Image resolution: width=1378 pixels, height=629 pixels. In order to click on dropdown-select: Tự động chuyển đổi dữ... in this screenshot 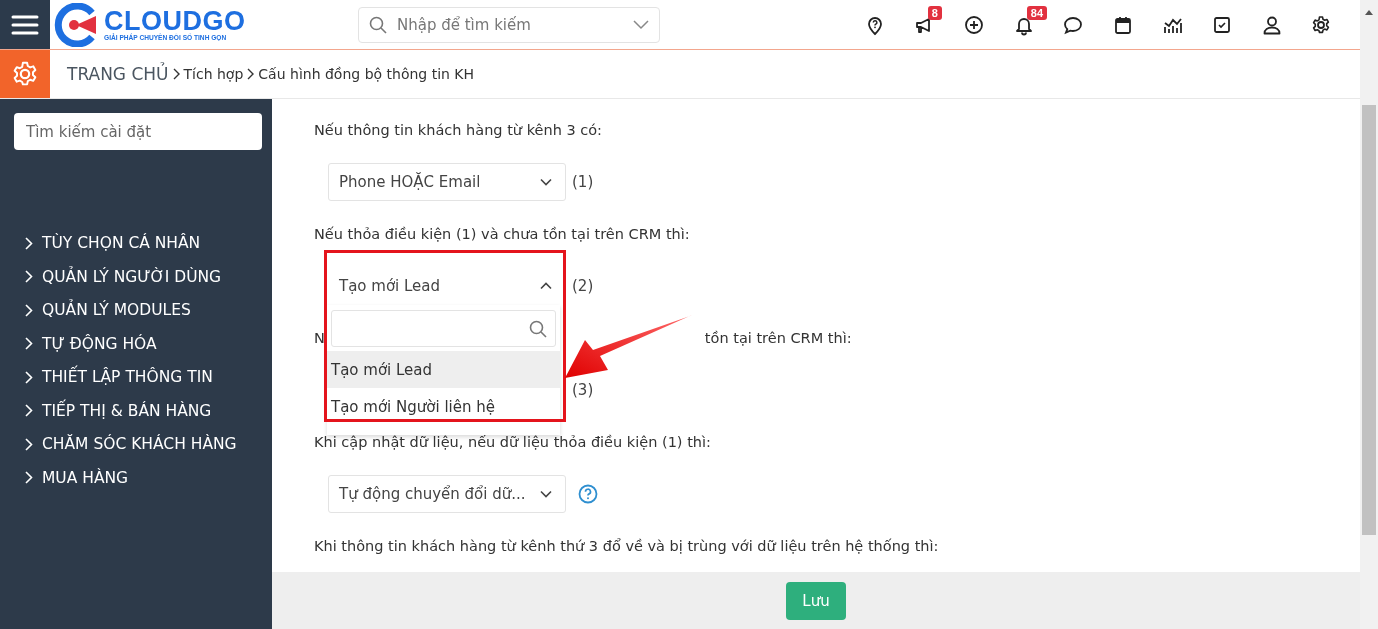, I will do `click(447, 494)`.